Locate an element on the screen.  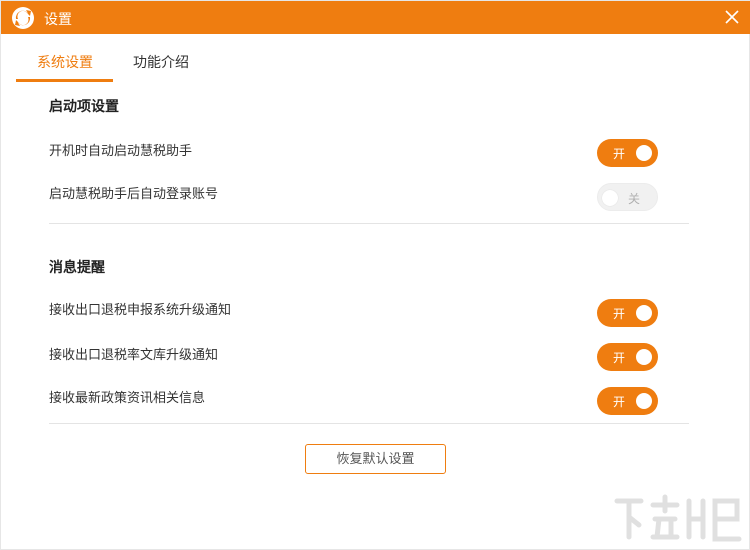
close-icon is located at coordinates (732, 17).